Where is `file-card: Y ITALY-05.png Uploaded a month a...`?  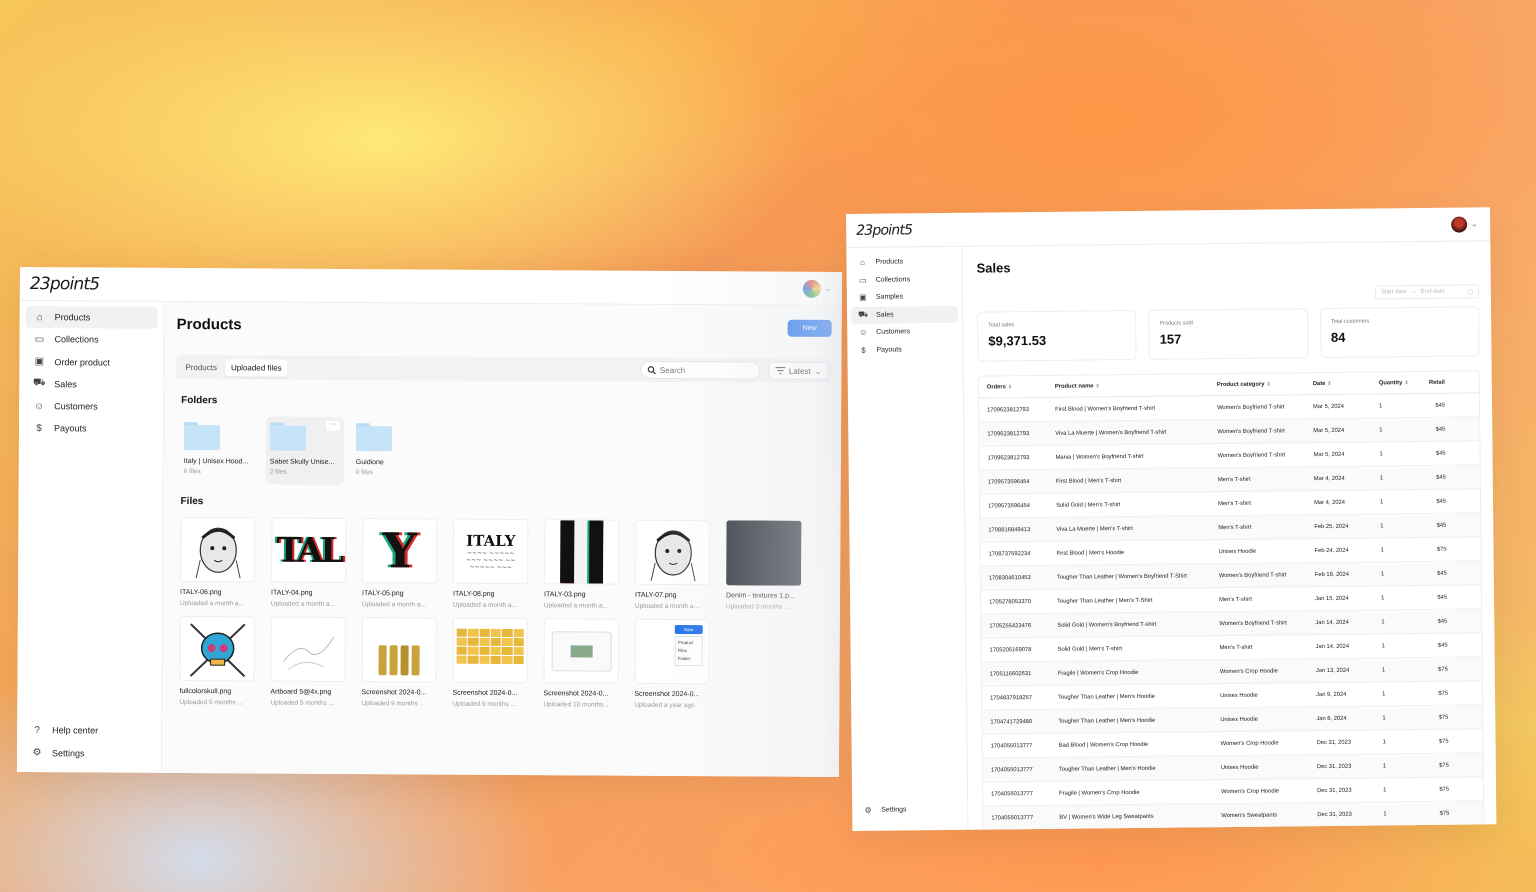
file-card: Y ITALY-05.png Uploaded a month a... is located at coordinates (403, 563).